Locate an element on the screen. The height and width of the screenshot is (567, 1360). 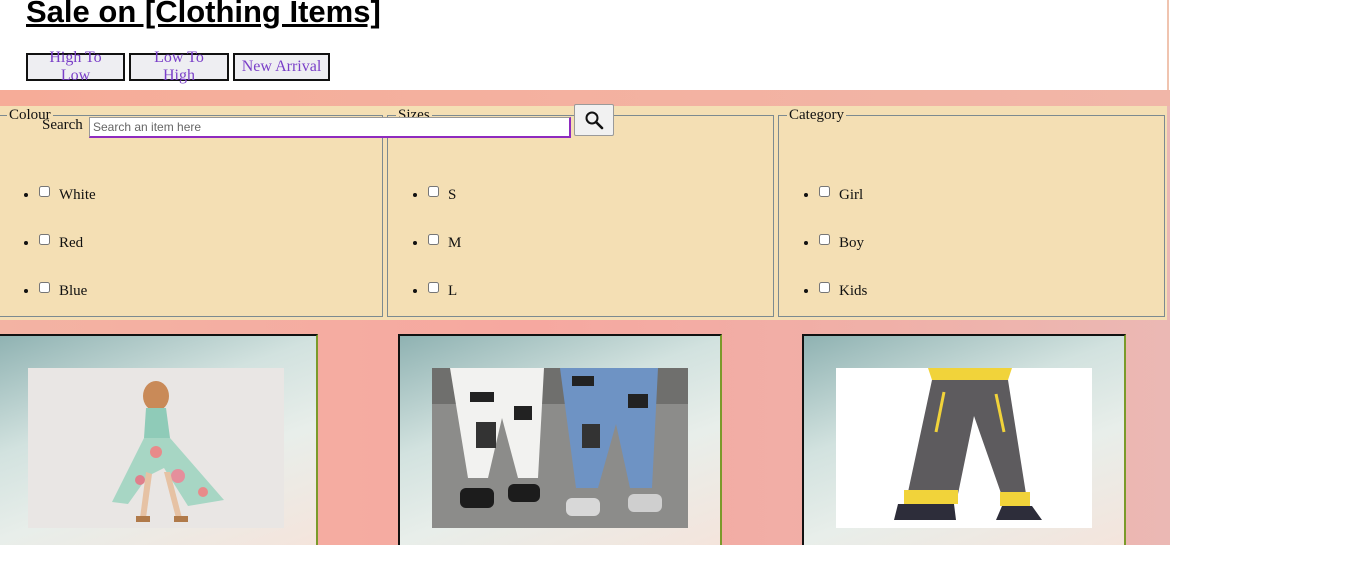
option-label: S is located at coordinates (452, 195).